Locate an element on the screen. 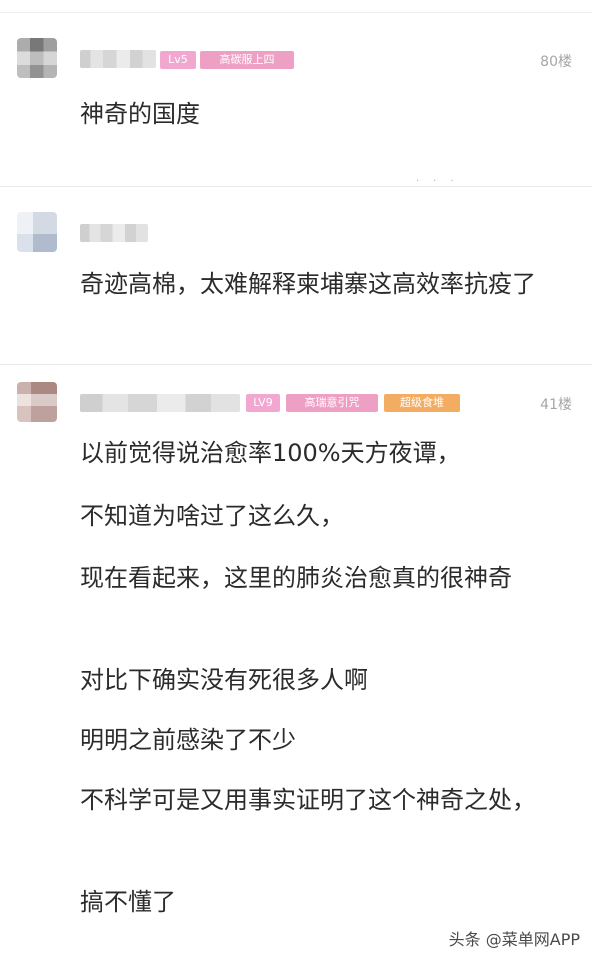 The image size is (592, 960). level-badge: LV9 is located at coordinates (263, 403).